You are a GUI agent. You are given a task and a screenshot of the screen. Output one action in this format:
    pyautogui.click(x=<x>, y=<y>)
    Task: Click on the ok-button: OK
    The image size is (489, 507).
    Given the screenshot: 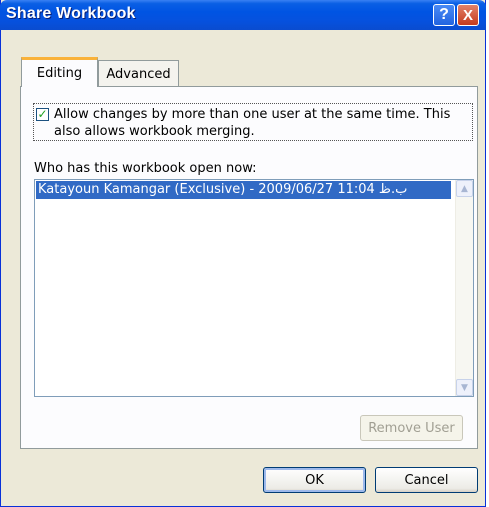 What is the action you would take?
    pyautogui.click(x=314, y=480)
    